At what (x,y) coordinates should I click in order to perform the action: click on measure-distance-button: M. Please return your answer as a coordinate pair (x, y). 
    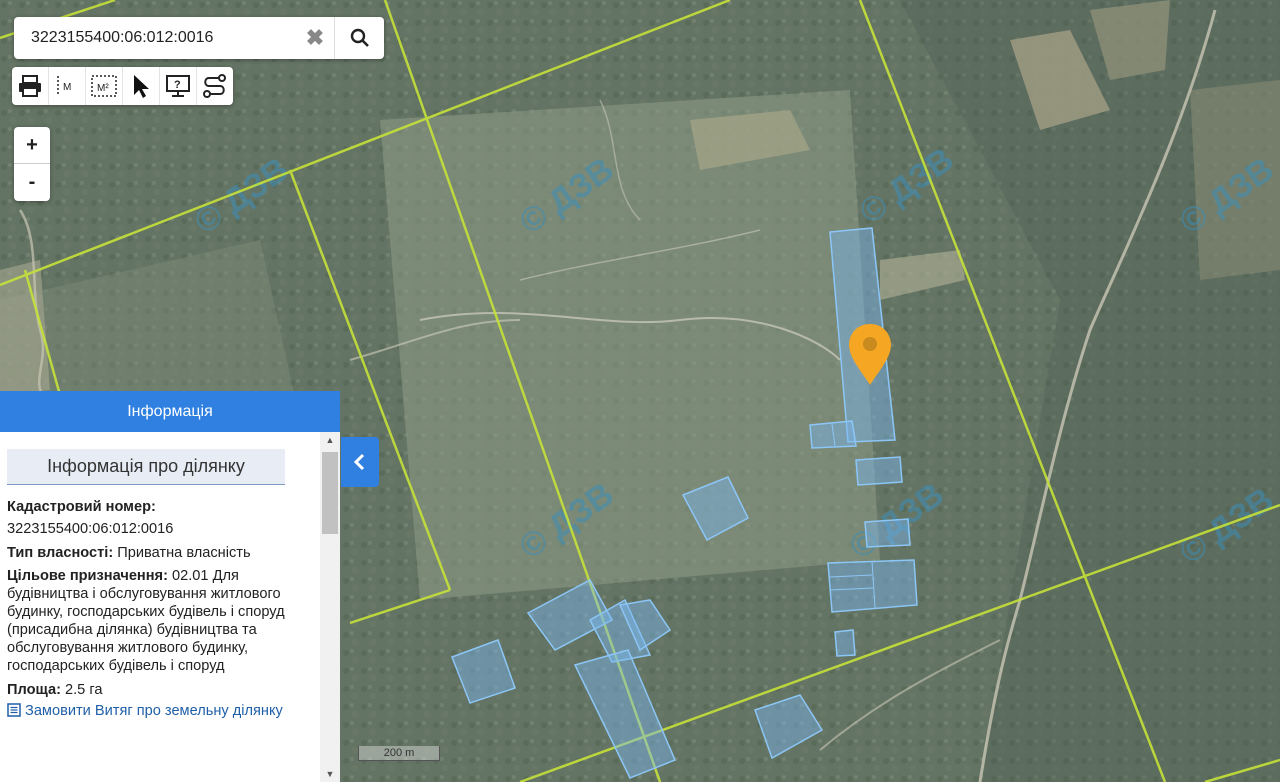
    Looking at the image, I should click on (67, 86).